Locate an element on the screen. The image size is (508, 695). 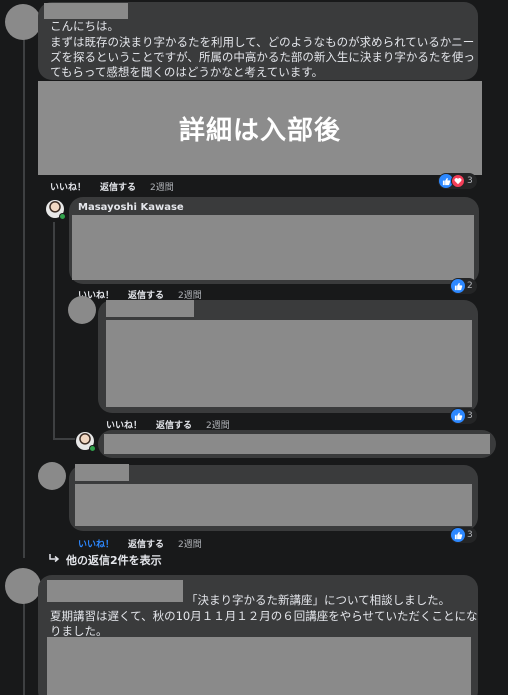
reaction-summary: 2 is located at coordinates (463, 286).